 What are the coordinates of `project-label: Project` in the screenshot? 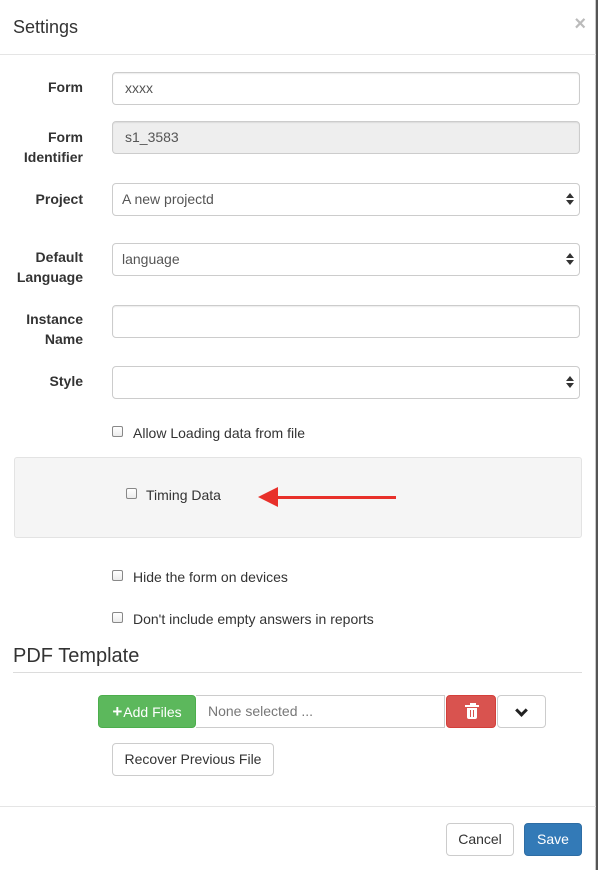 It's located at (59, 199).